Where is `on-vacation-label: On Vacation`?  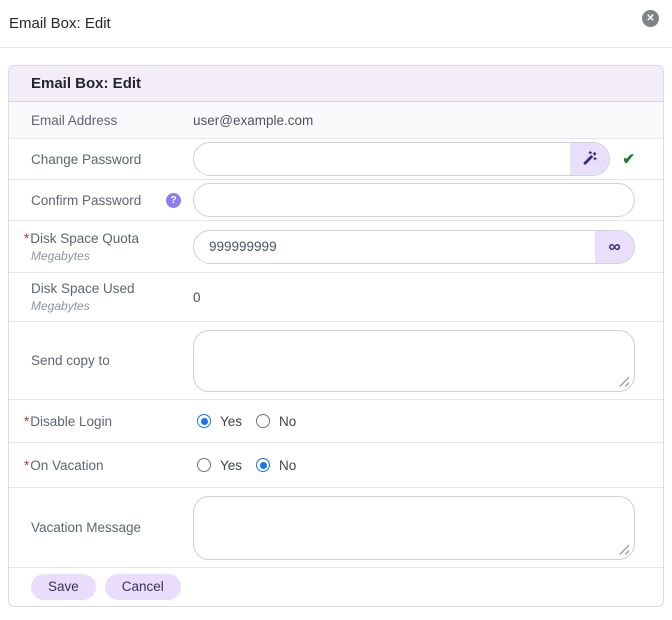 on-vacation-label: On Vacation is located at coordinates (67, 465).